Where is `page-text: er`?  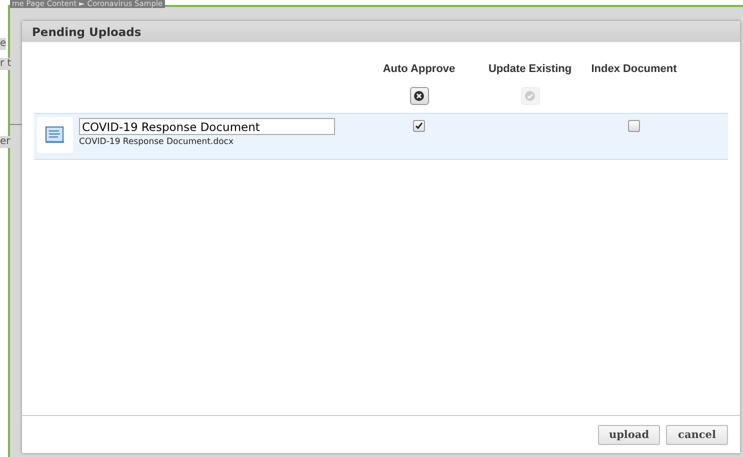 page-text: er is located at coordinates (5, 142).